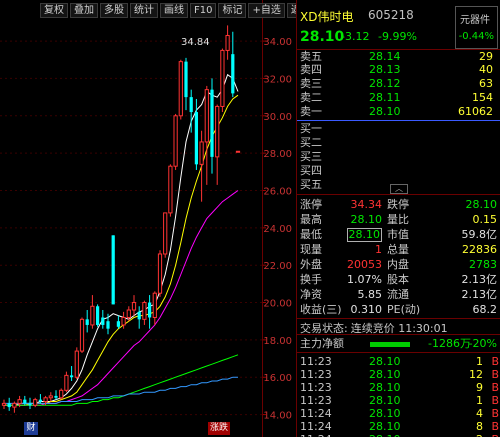 This screenshot has width=500, height=437. Describe the element at coordinates (475, 20) in the screenshot. I see `sector-label: 元器件` at that location.